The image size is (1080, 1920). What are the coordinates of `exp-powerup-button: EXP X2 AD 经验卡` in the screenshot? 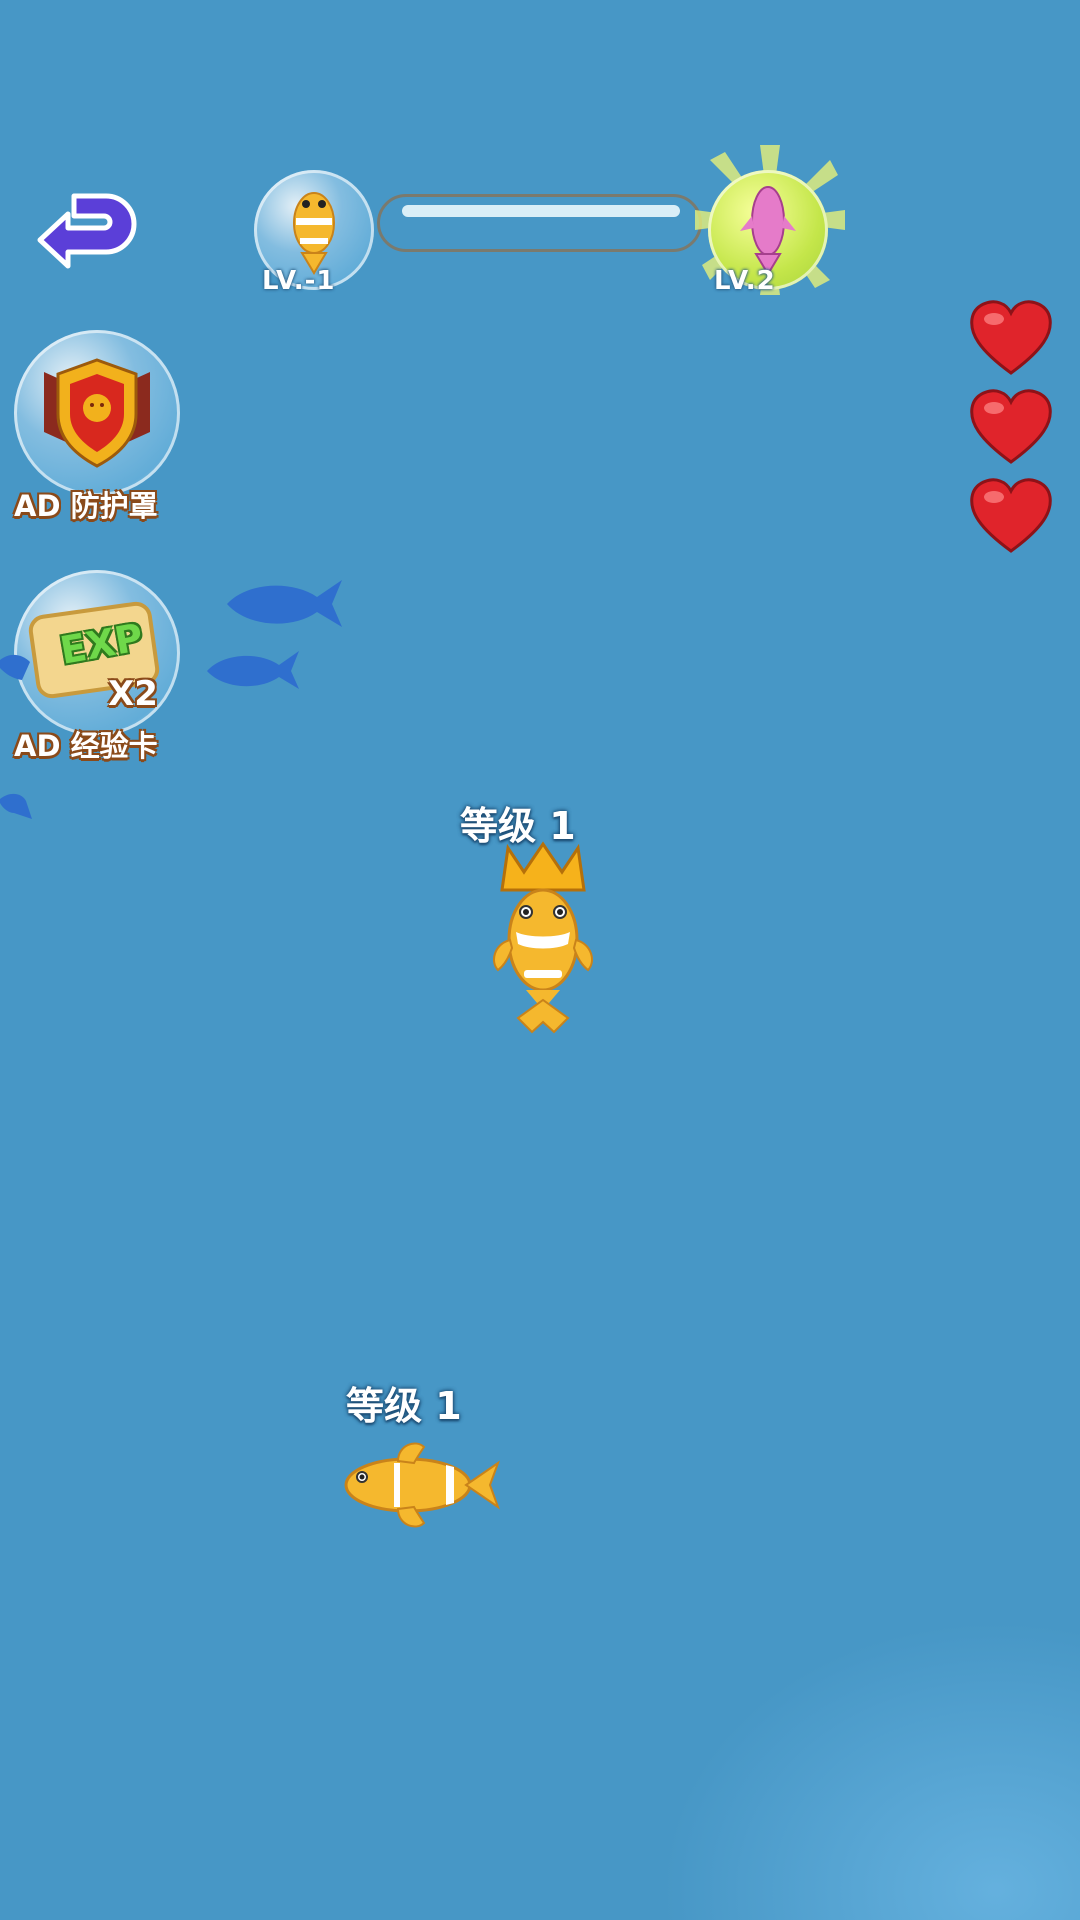 It's located at (102, 670).